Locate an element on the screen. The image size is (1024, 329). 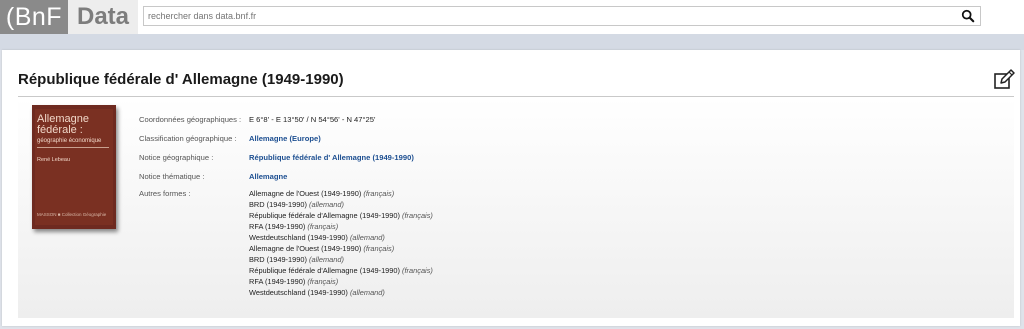
title-divider is located at coordinates (516, 96).